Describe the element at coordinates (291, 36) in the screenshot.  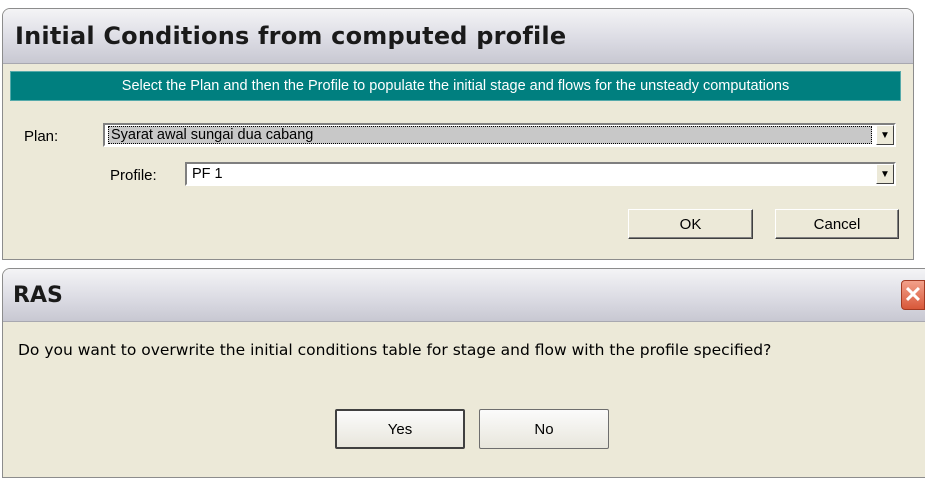
I see `dialog-title: Initial Conditions from computed profile` at that location.